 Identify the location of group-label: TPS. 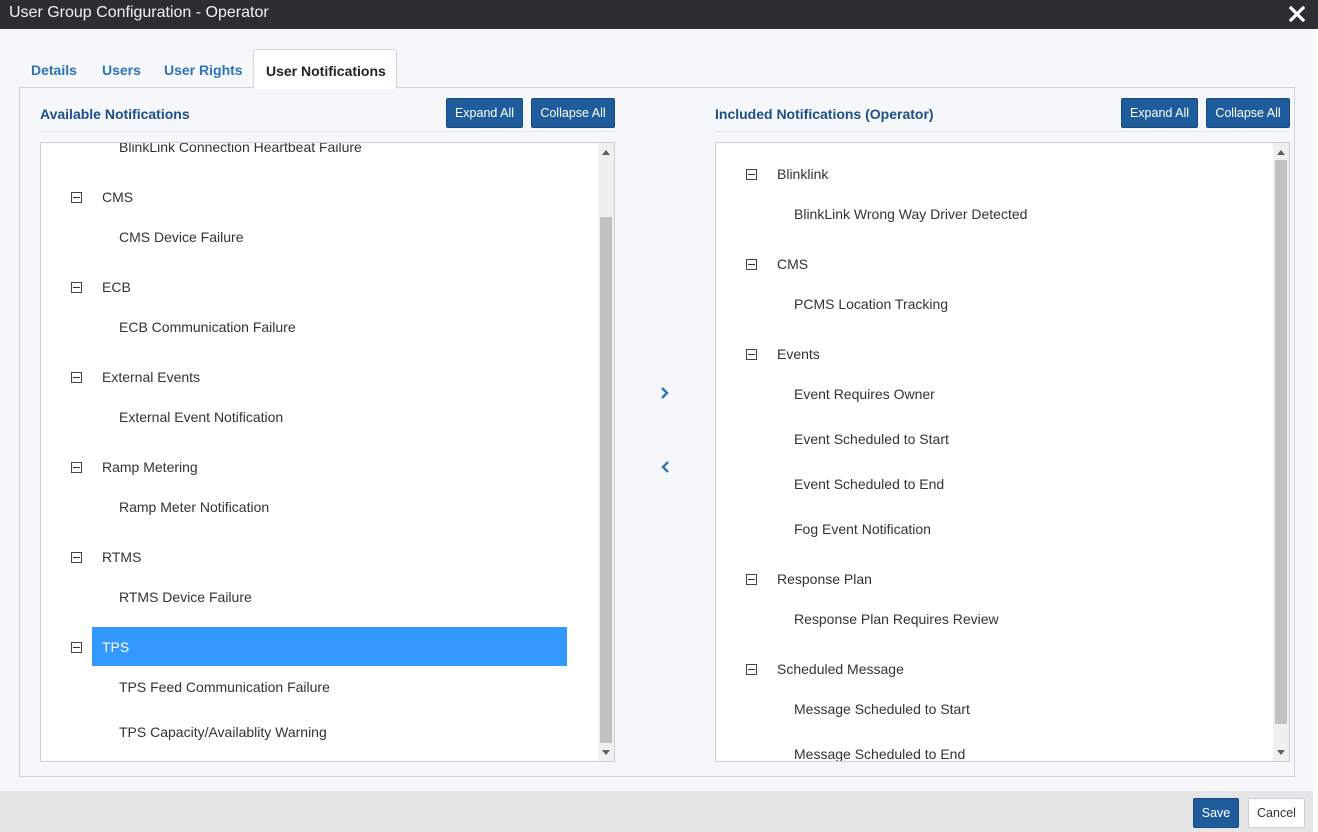
(116, 647).